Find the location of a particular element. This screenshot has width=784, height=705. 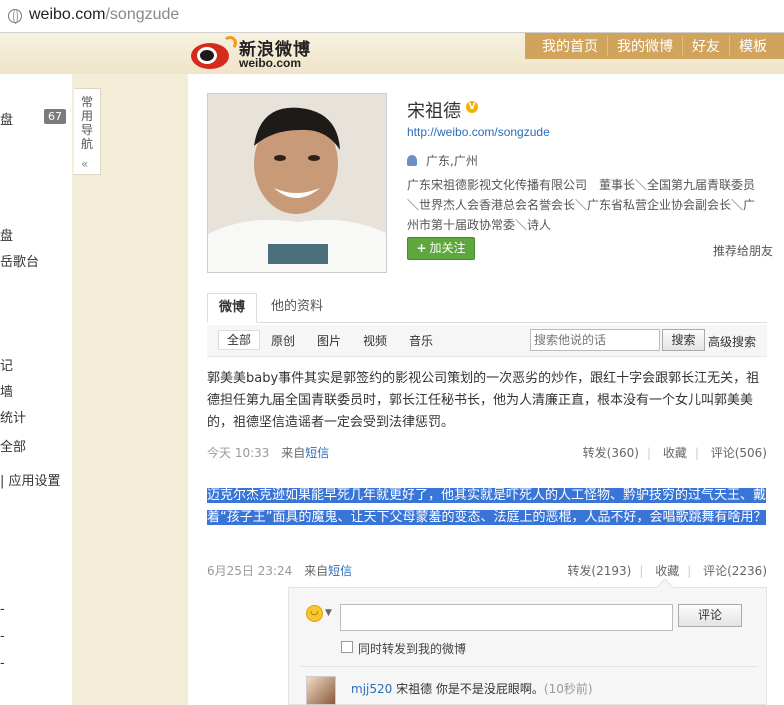

site-header: 新浪微博 weibo.com 我的首页 我的微博 好友 模板 is located at coordinates (392, 53).